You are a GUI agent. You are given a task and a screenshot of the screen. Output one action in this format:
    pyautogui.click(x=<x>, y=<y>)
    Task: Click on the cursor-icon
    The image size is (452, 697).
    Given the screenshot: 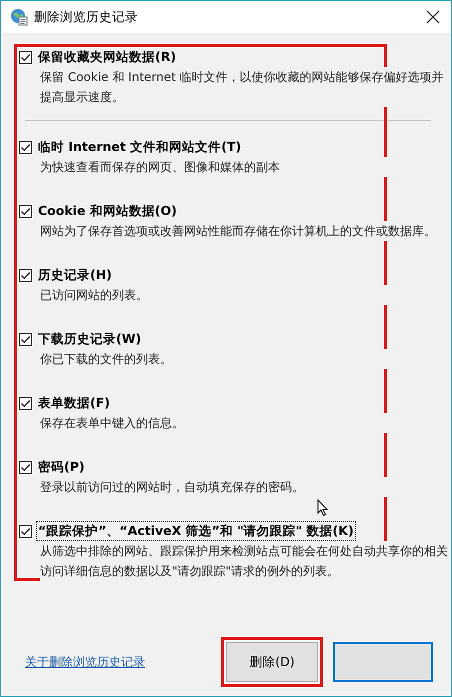 What is the action you would take?
    pyautogui.click(x=323, y=508)
    